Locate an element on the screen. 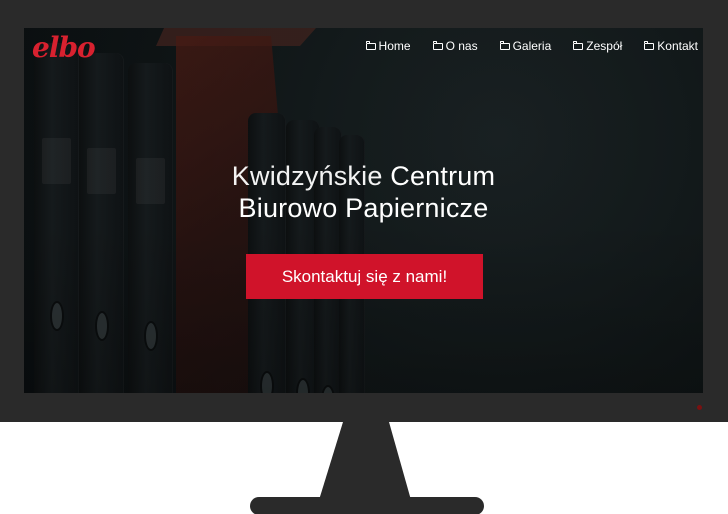 The width and height of the screenshot is (728, 514). site-logo: elbo is located at coordinates (69, 48).